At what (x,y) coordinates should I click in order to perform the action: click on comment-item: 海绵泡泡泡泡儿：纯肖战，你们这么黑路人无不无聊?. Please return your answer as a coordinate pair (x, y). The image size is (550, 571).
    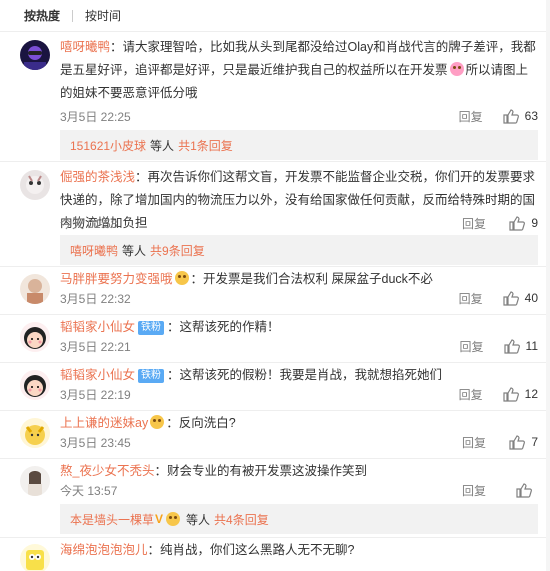
    Looking at the image, I should click on (275, 554).